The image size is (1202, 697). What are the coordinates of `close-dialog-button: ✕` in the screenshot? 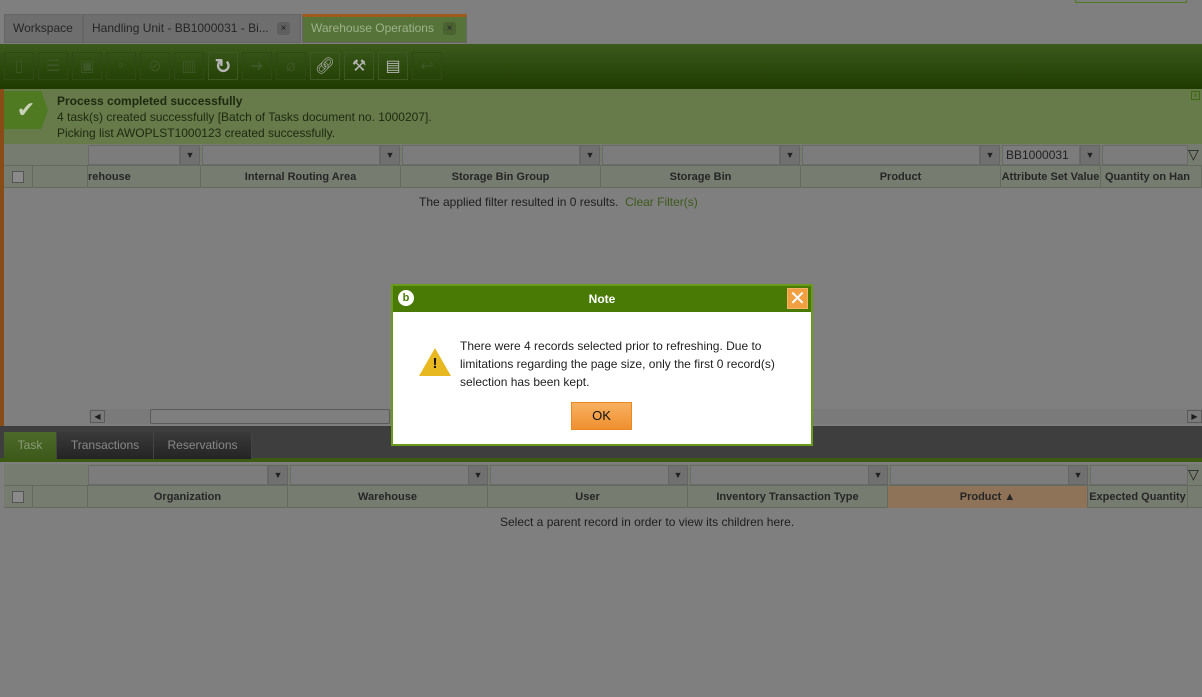 It's located at (797, 298).